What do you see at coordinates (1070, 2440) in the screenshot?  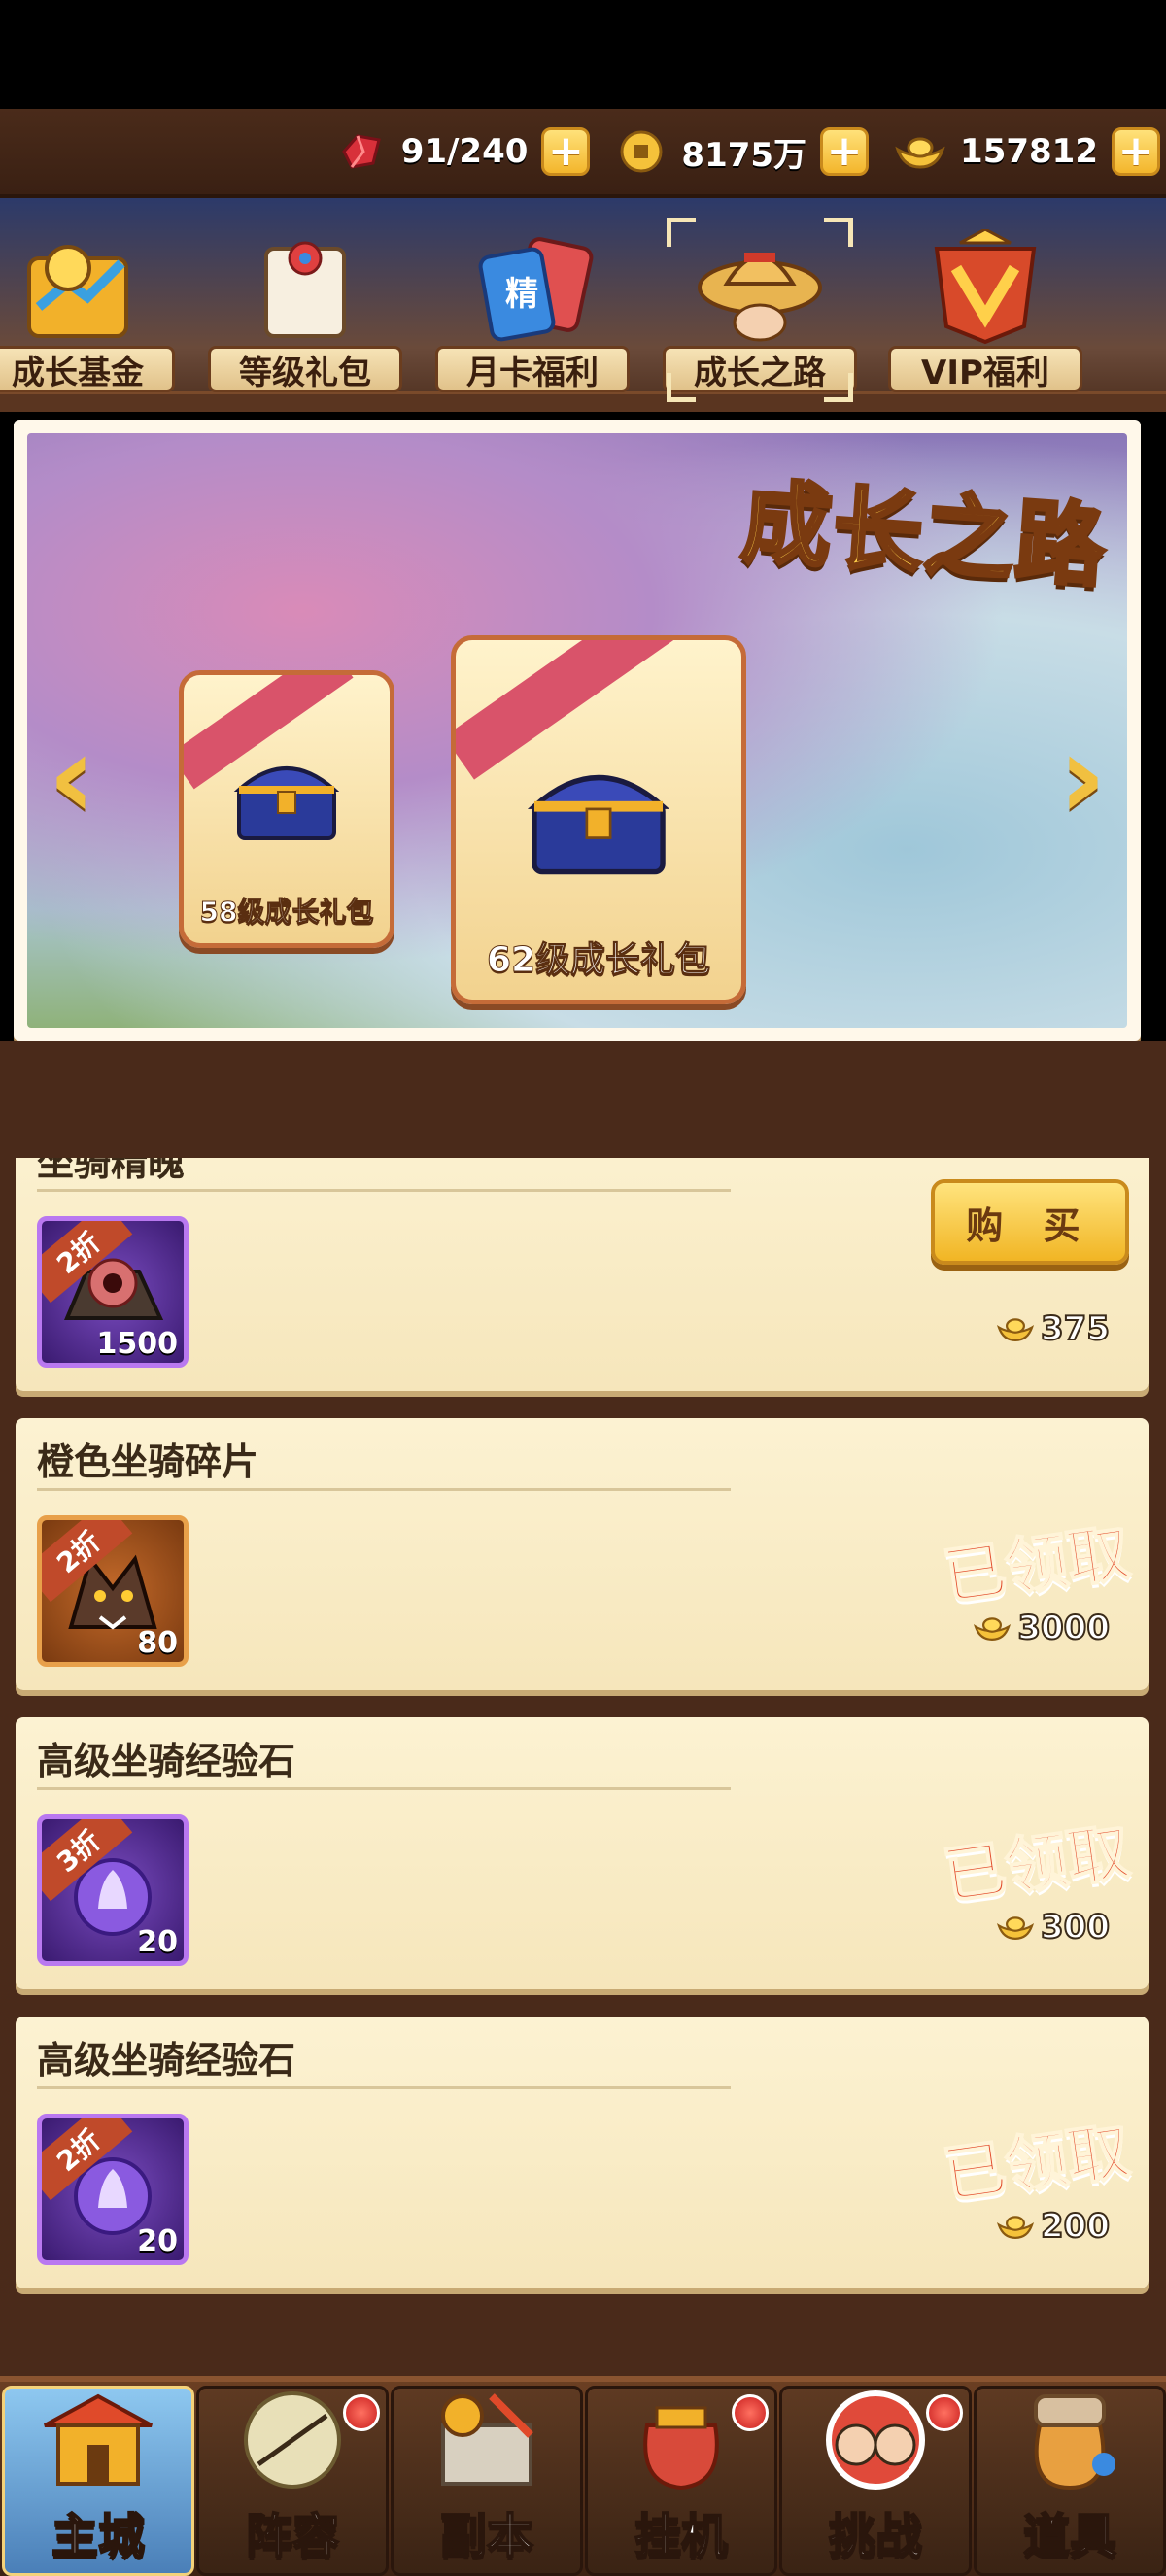 I see `pouch-icon` at bounding box center [1070, 2440].